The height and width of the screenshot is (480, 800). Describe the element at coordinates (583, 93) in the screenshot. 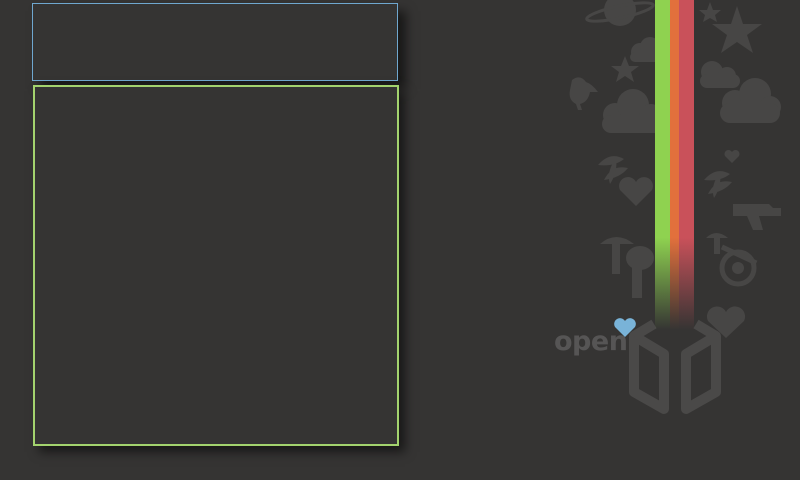

I see `bird-icon` at that location.